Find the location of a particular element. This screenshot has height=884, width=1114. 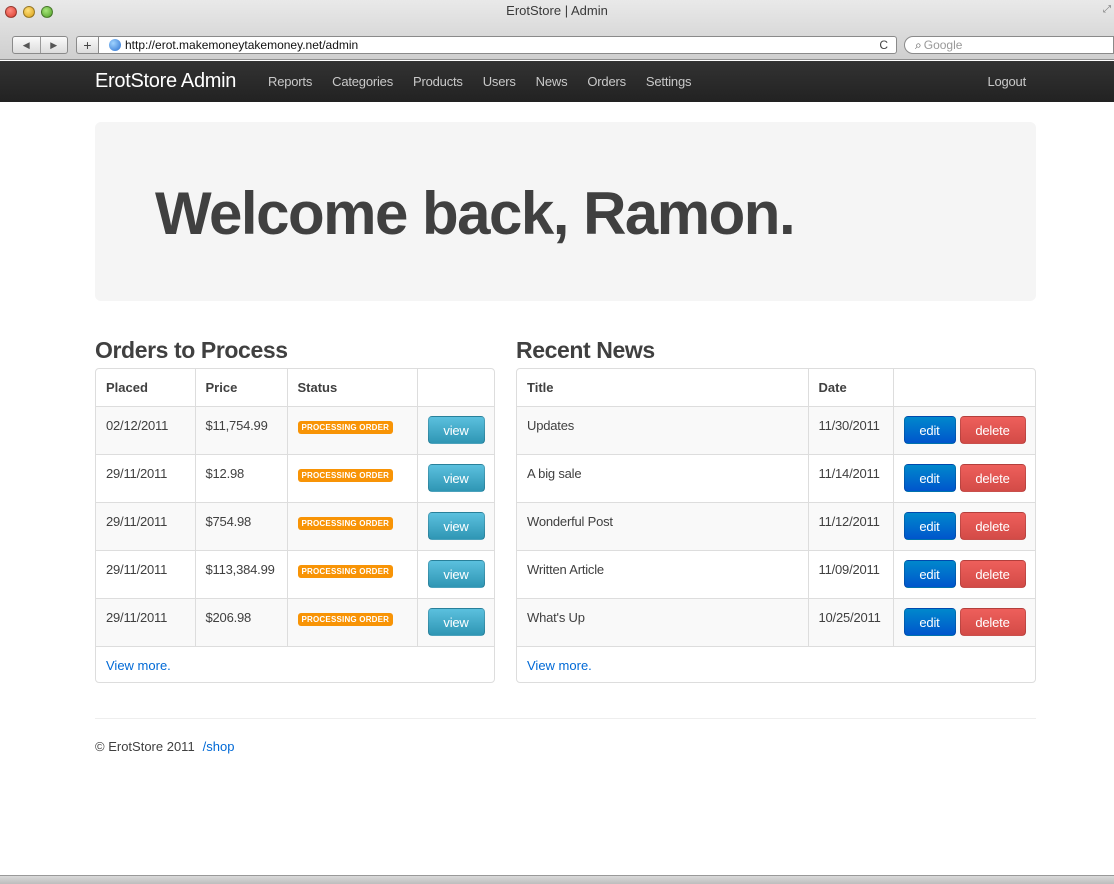

column-header-price: Price is located at coordinates (240, 388).